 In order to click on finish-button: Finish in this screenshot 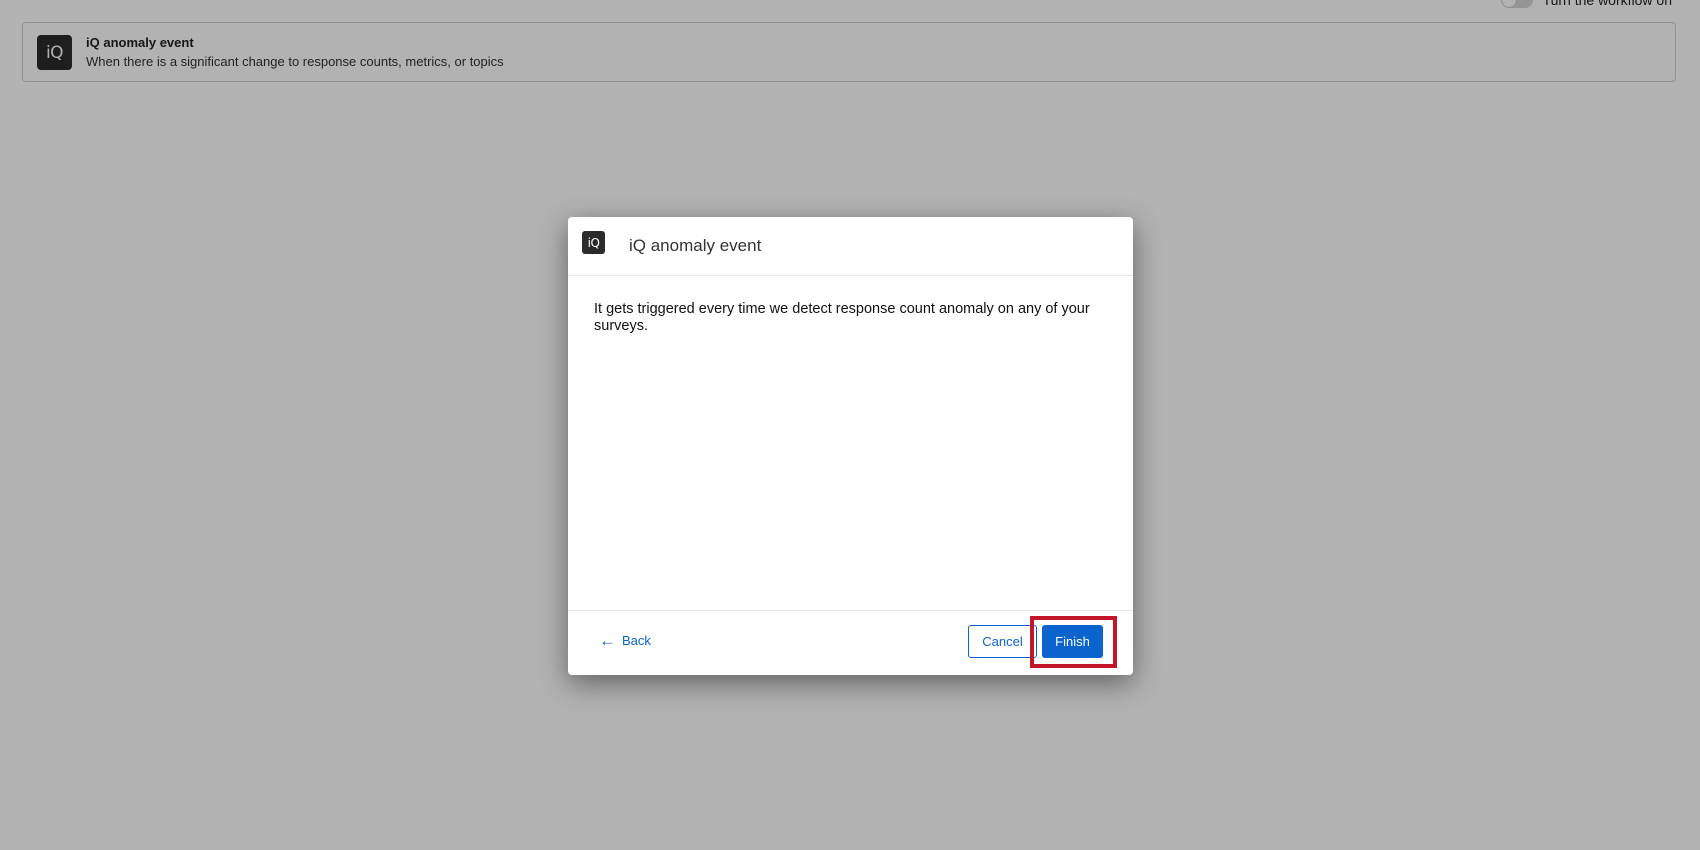, I will do `click(1072, 641)`.